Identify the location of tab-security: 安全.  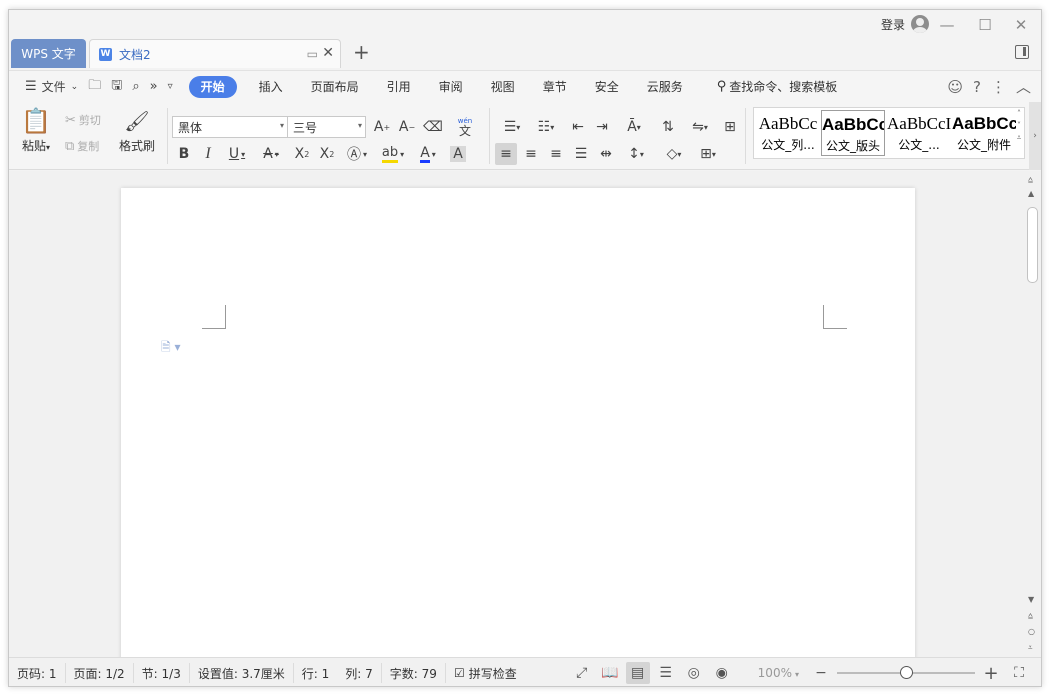
(607, 87).